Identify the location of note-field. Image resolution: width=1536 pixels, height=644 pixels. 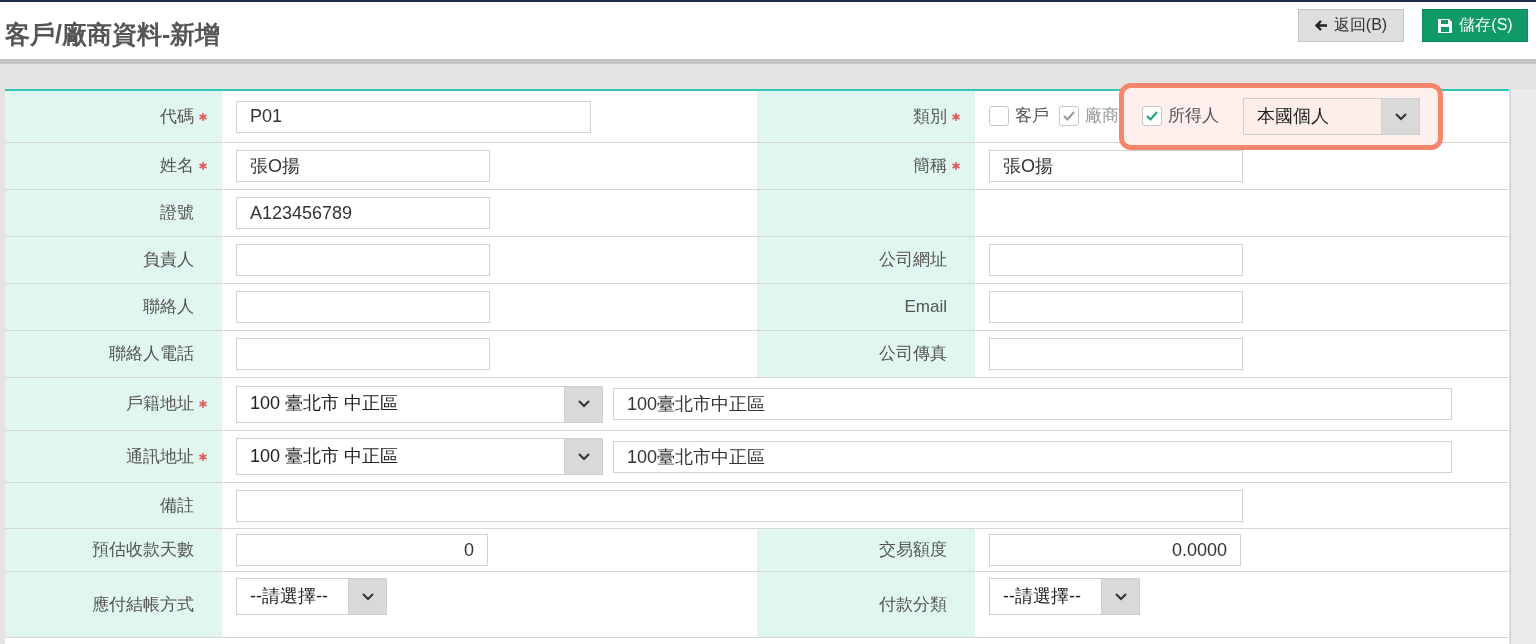
(739, 505).